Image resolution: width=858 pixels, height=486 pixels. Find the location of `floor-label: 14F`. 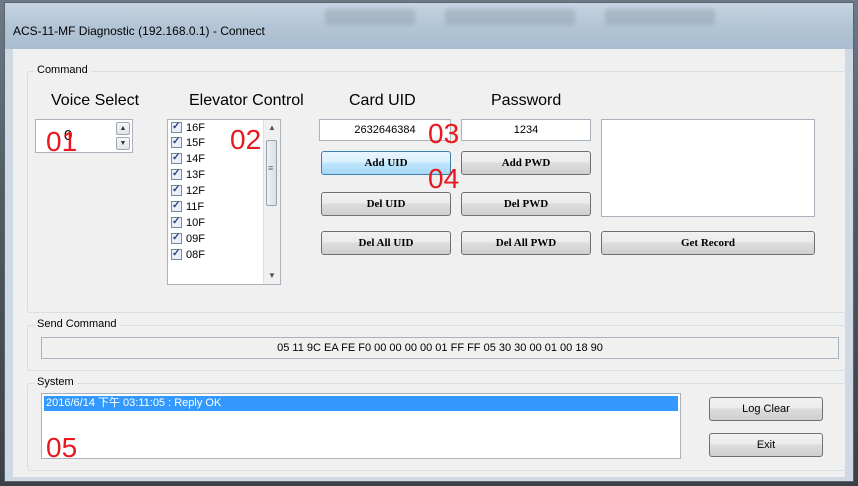

floor-label: 14F is located at coordinates (195, 159).